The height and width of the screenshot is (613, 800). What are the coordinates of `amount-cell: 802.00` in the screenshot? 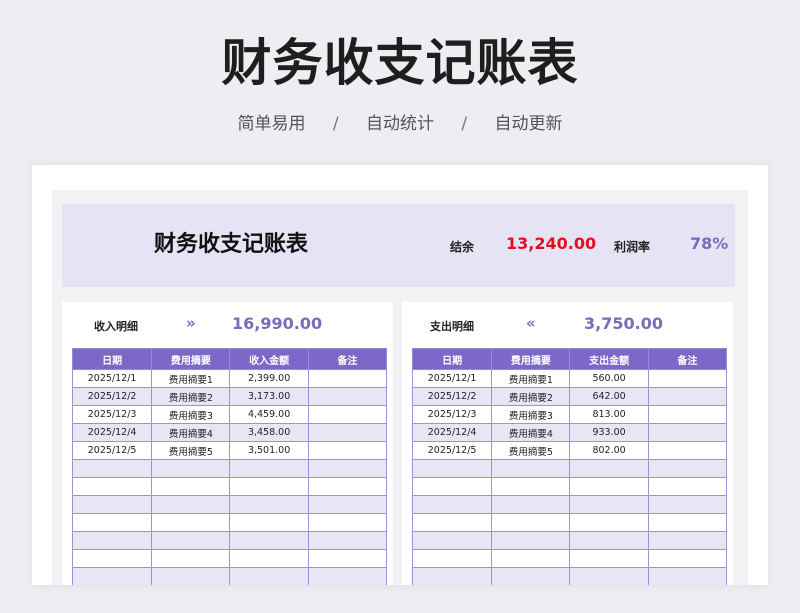 It's located at (609, 450).